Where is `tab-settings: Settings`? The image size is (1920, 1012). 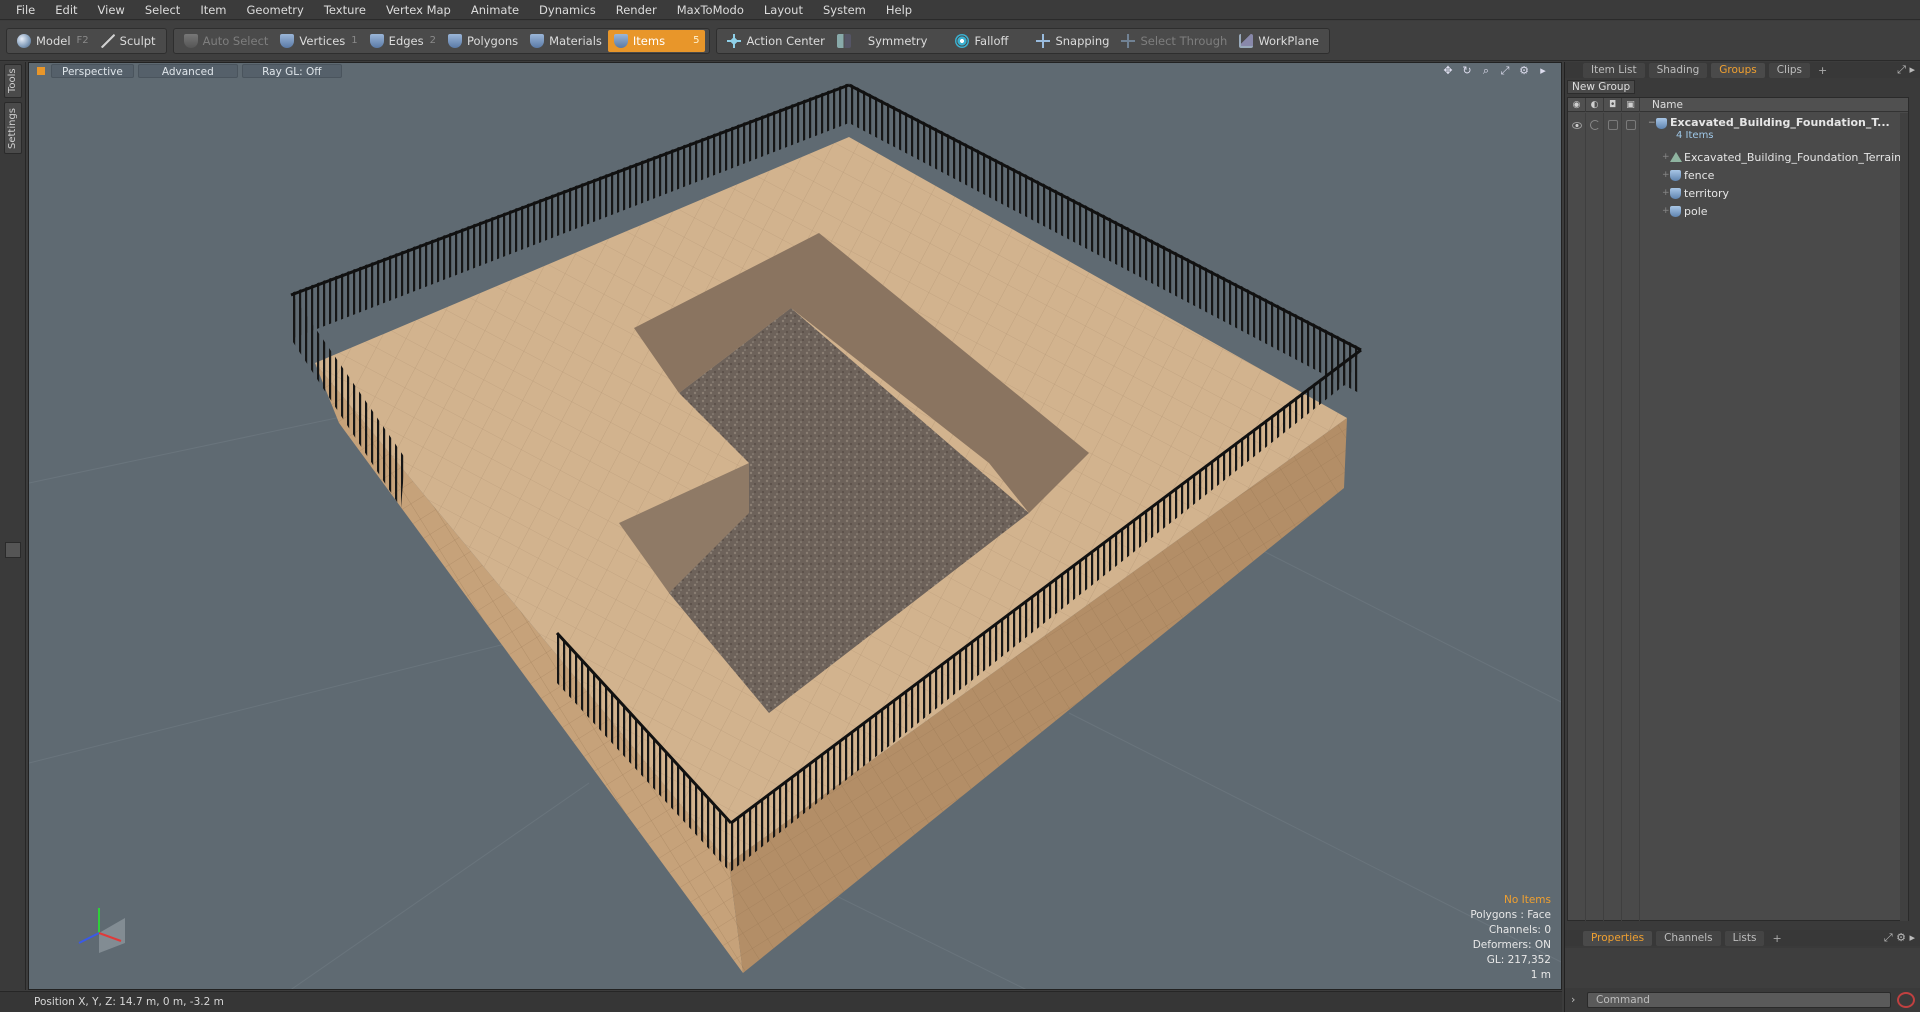
tab-settings: Settings is located at coordinates (13, 128).